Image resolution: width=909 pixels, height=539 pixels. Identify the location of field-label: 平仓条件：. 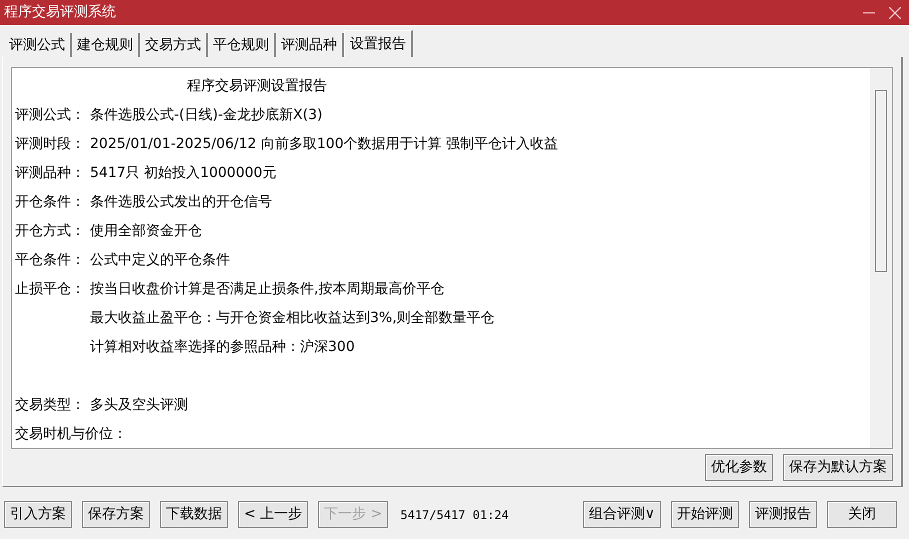
(50, 260).